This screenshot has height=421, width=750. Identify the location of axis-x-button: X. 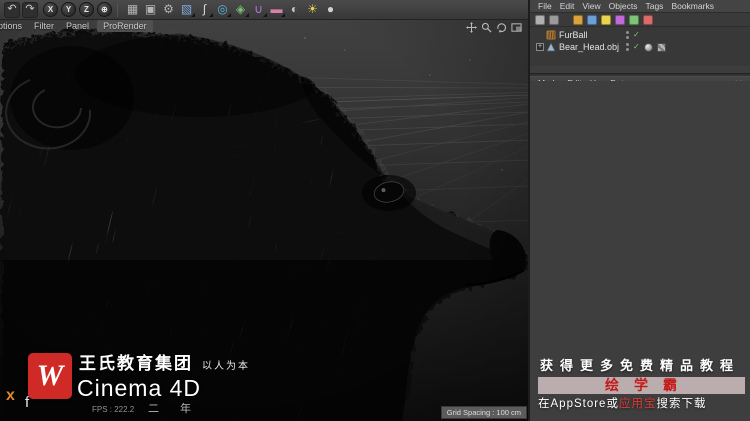
(50, 9).